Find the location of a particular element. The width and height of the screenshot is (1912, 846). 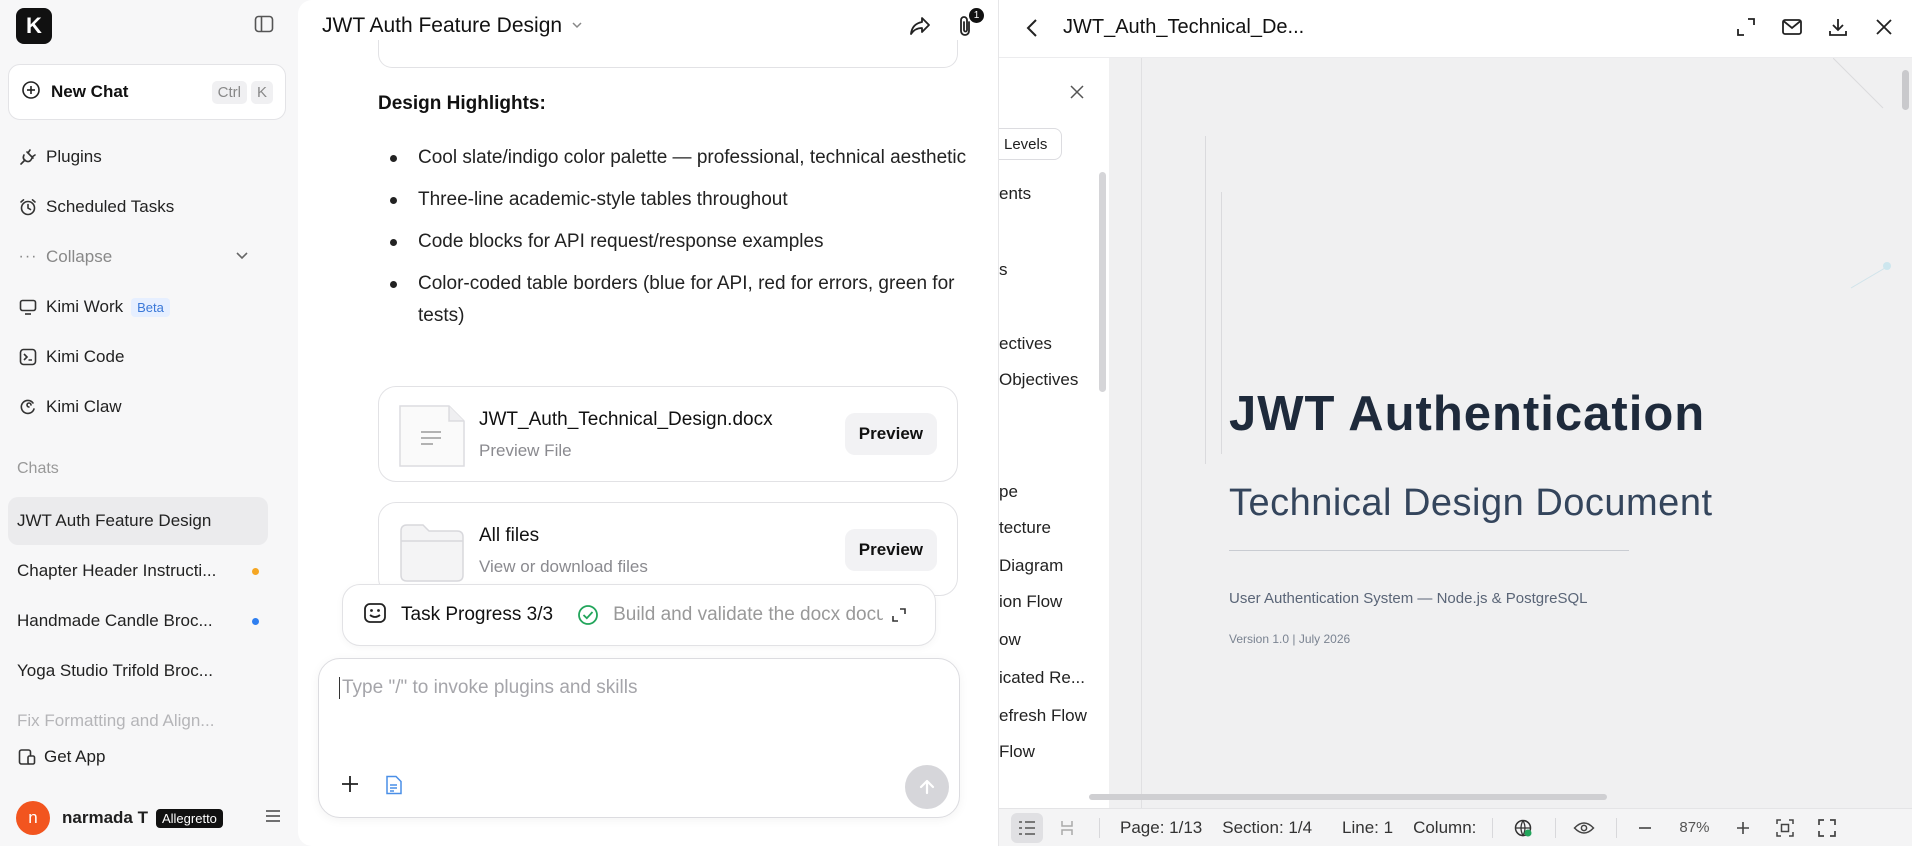

composer-input: Type "/" to invoke plugins and skills is located at coordinates (488, 688).